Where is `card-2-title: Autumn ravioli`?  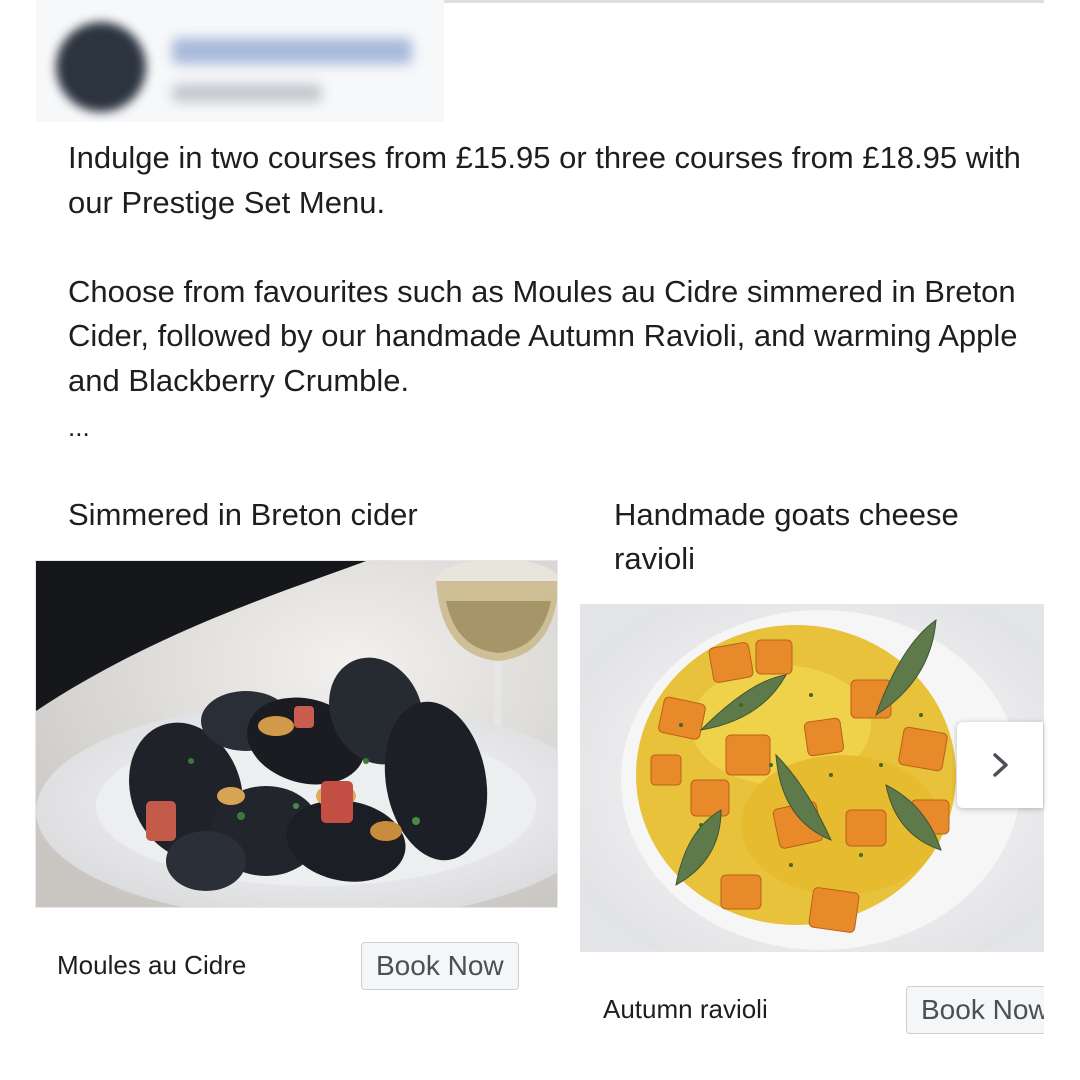
card-2-title: Autumn ravioli is located at coordinates (685, 1009).